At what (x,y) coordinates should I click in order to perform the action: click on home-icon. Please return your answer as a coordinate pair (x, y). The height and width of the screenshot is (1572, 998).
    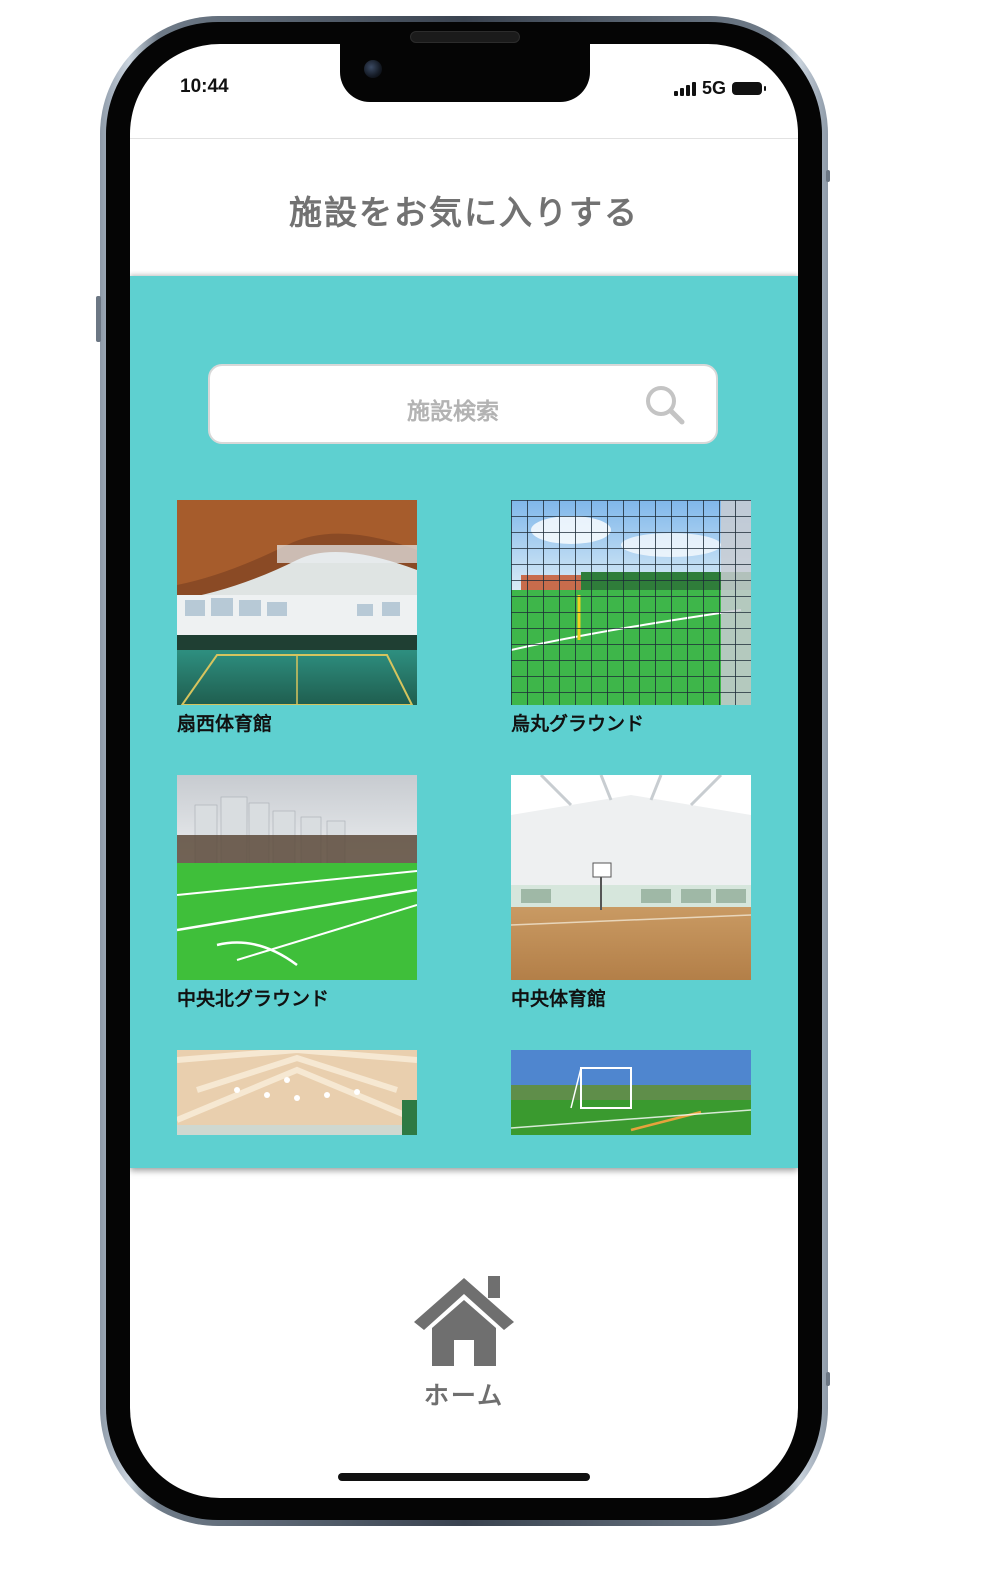
    Looking at the image, I should click on (464, 1321).